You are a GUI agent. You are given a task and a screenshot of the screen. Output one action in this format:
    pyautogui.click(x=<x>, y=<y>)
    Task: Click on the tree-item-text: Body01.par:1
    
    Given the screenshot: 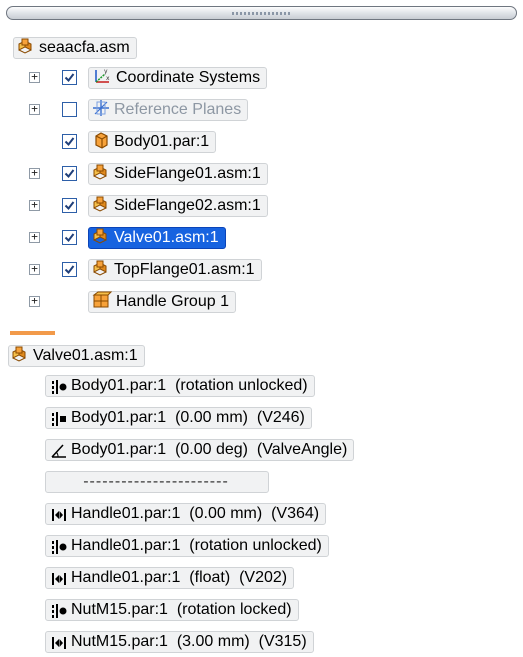 What is the action you would take?
    pyautogui.click(x=162, y=141)
    